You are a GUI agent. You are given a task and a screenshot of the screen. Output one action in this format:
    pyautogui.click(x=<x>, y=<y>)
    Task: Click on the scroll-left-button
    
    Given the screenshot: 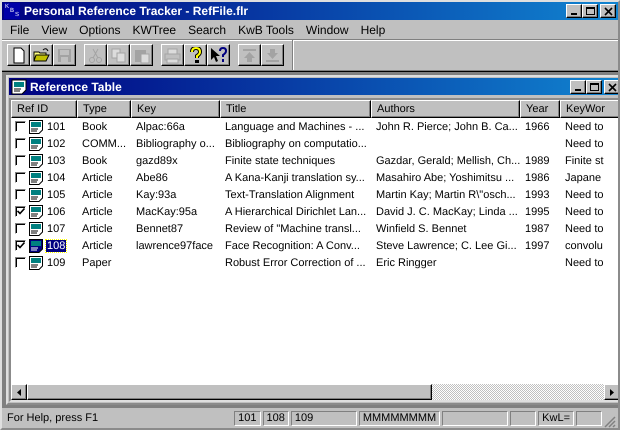 What is the action you would take?
    pyautogui.click(x=19, y=392)
    